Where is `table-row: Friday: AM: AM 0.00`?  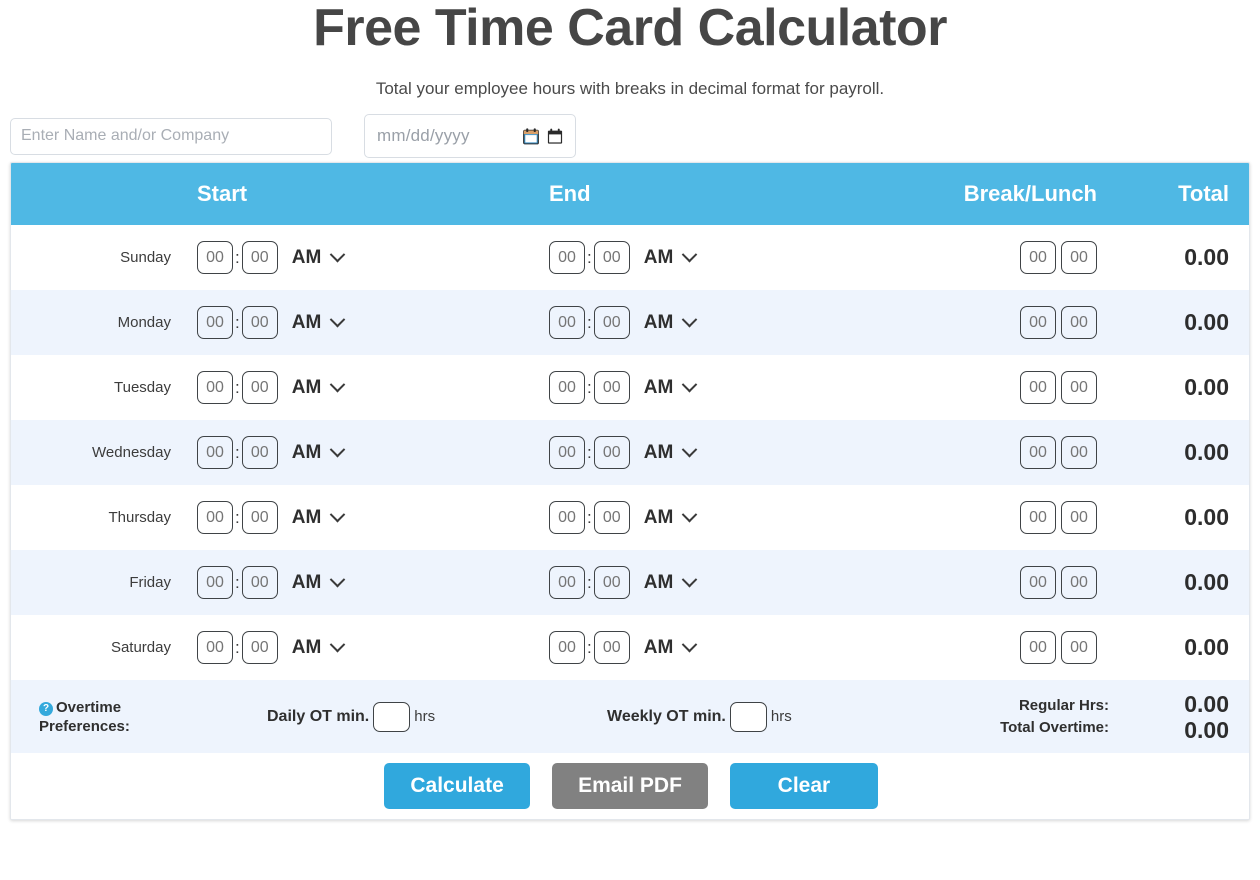 table-row: Friday: AM: AM 0.00 is located at coordinates (630, 582).